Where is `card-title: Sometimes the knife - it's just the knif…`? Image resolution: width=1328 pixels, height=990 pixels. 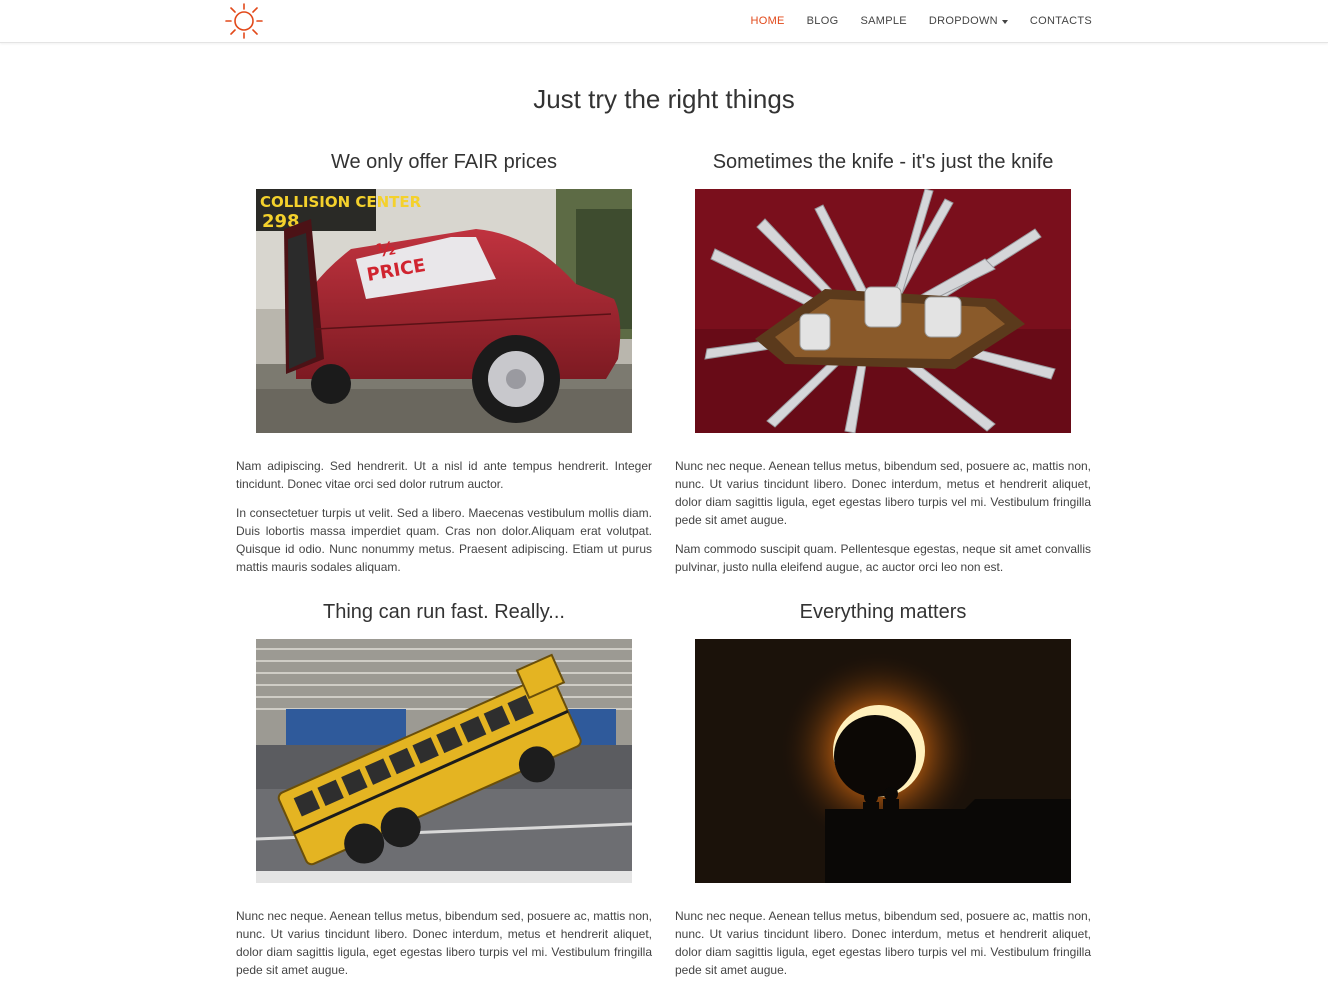 card-title: Sometimes the knife - it's just the knif… is located at coordinates (883, 162).